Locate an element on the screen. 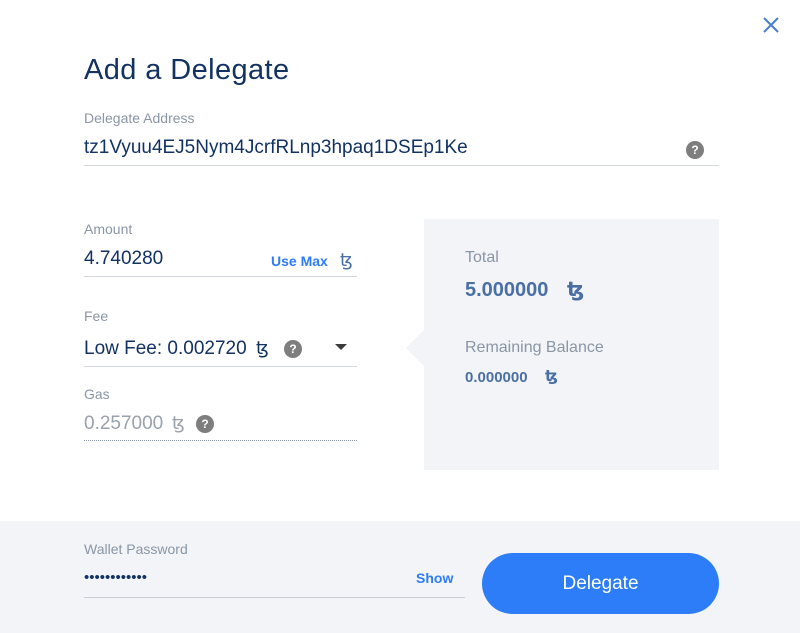  fee-tez-icon: ꜩ is located at coordinates (262, 348).